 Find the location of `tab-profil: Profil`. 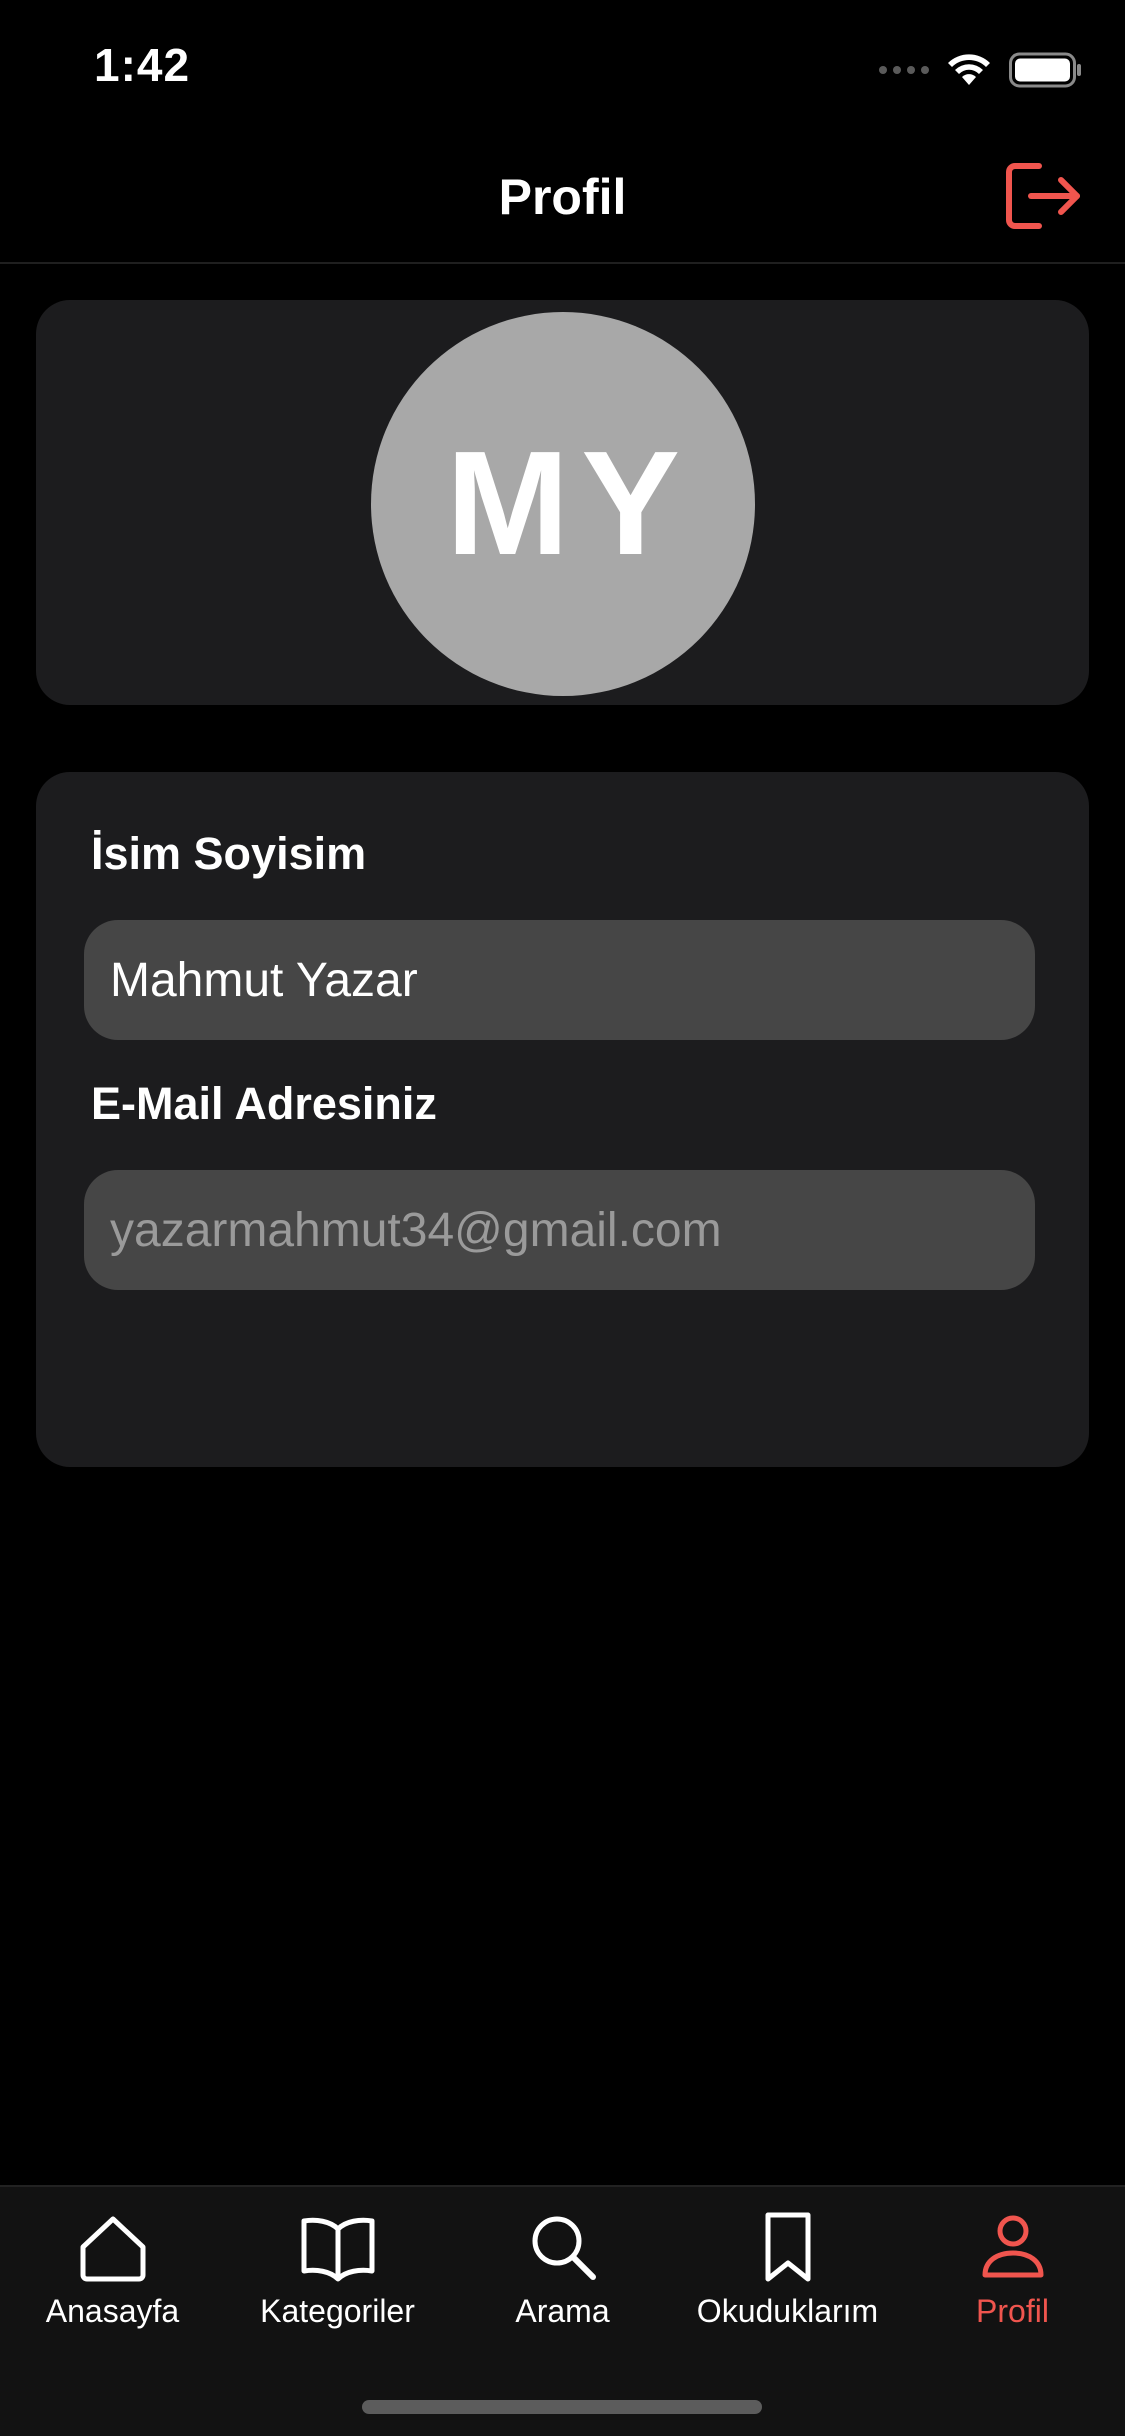

tab-profil: Profil is located at coordinates (1012, 2272).